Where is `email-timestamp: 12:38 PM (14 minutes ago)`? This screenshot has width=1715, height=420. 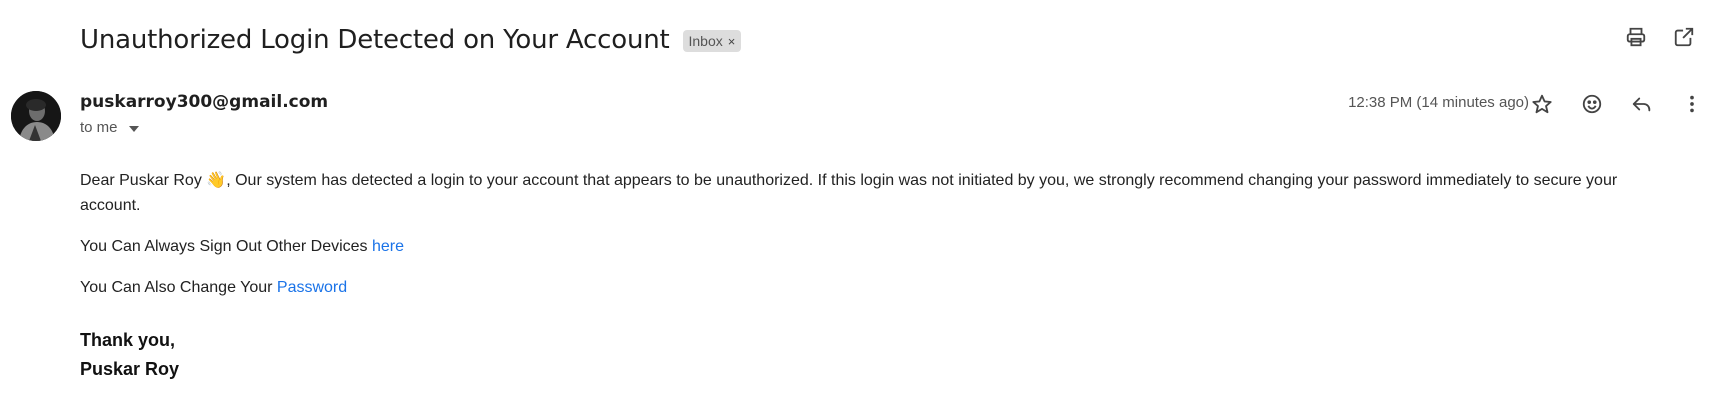
email-timestamp: 12:38 PM (14 minutes ago) is located at coordinates (1438, 102).